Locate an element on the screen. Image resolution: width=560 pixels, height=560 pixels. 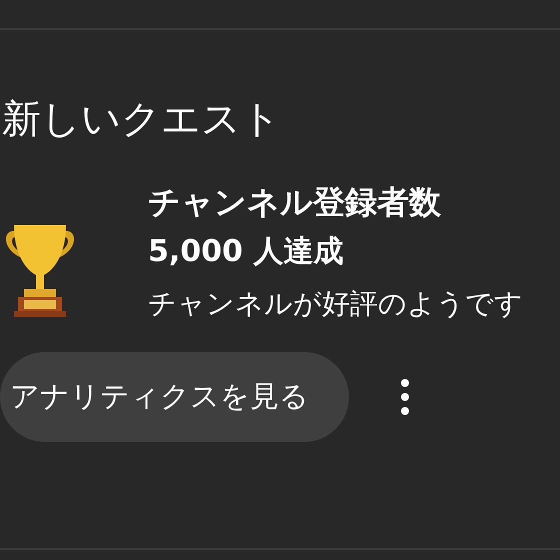
view-analytics-button: アナリティクスを見る is located at coordinates (174, 397).